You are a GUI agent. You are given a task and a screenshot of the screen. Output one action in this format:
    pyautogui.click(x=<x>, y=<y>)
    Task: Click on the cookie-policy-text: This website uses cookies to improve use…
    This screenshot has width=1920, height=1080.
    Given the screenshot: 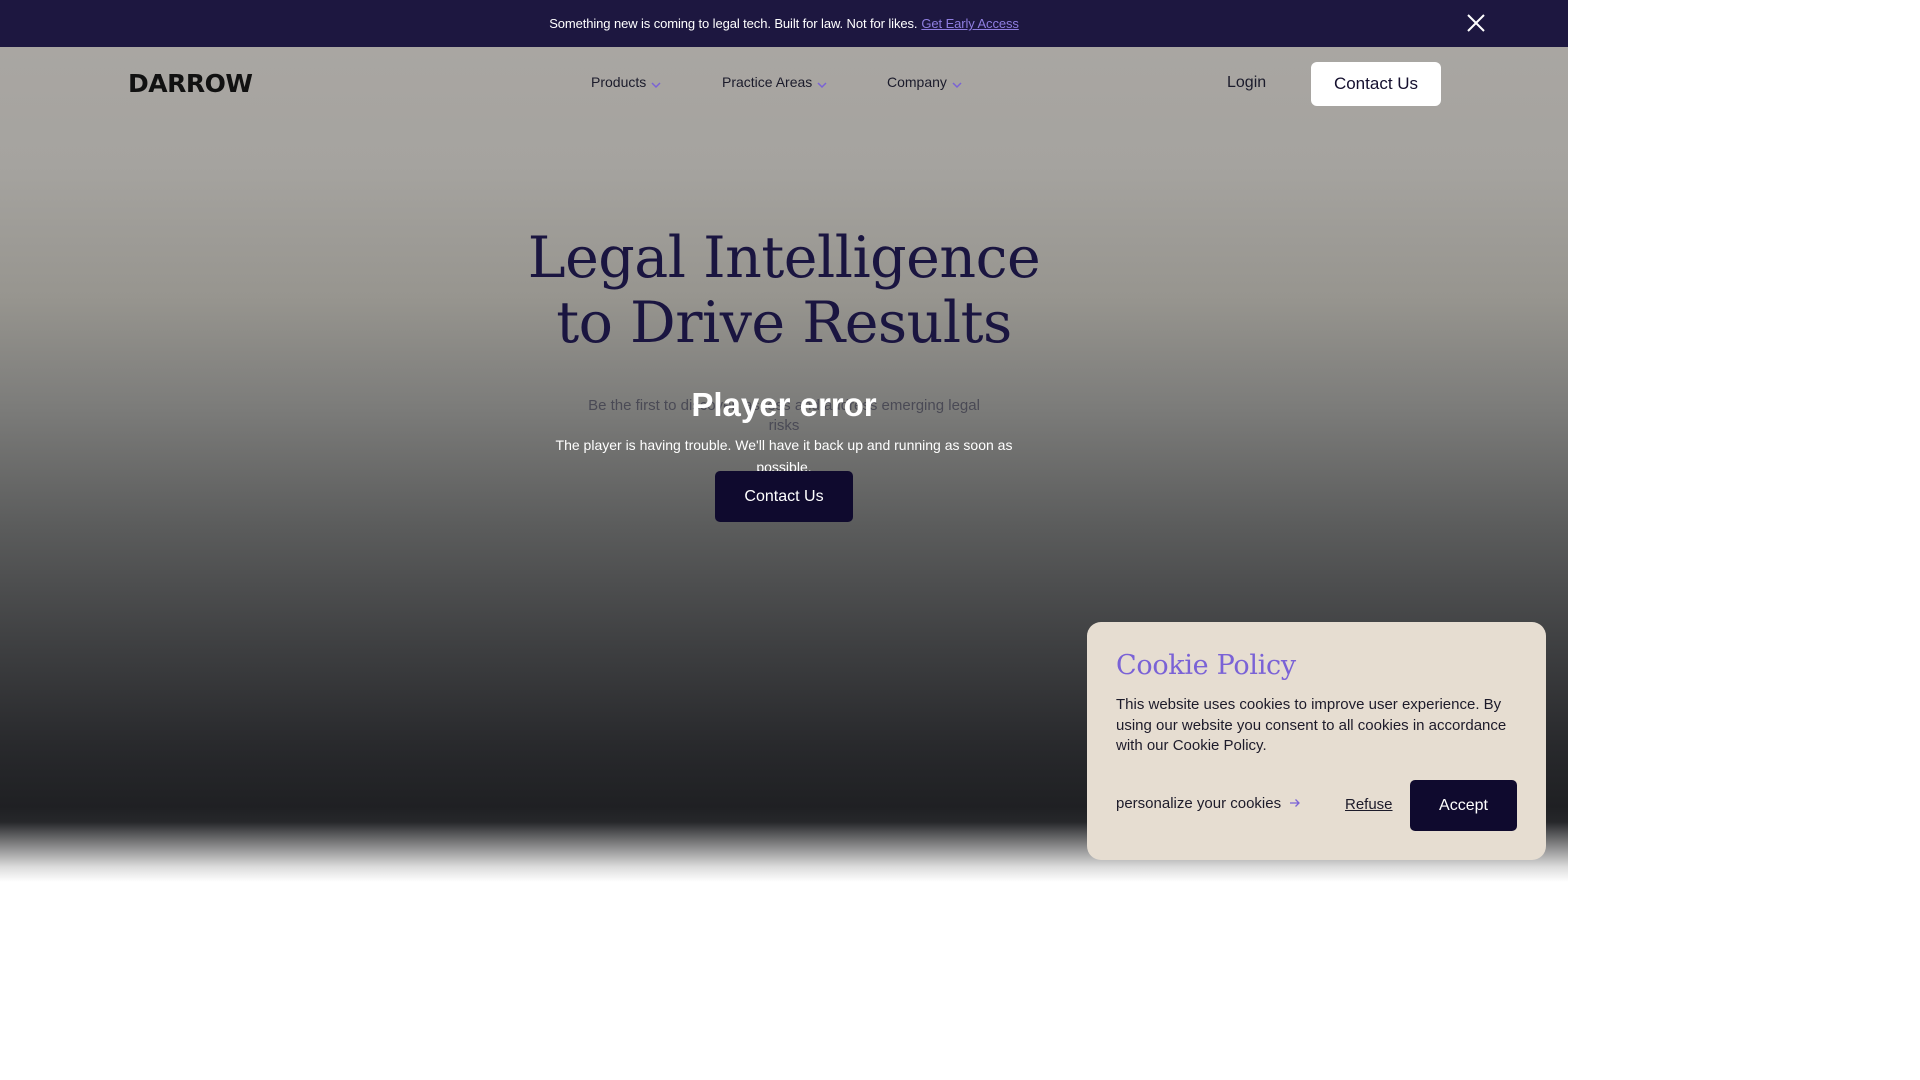 What is the action you would take?
    pyautogui.click(x=1311, y=725)
    